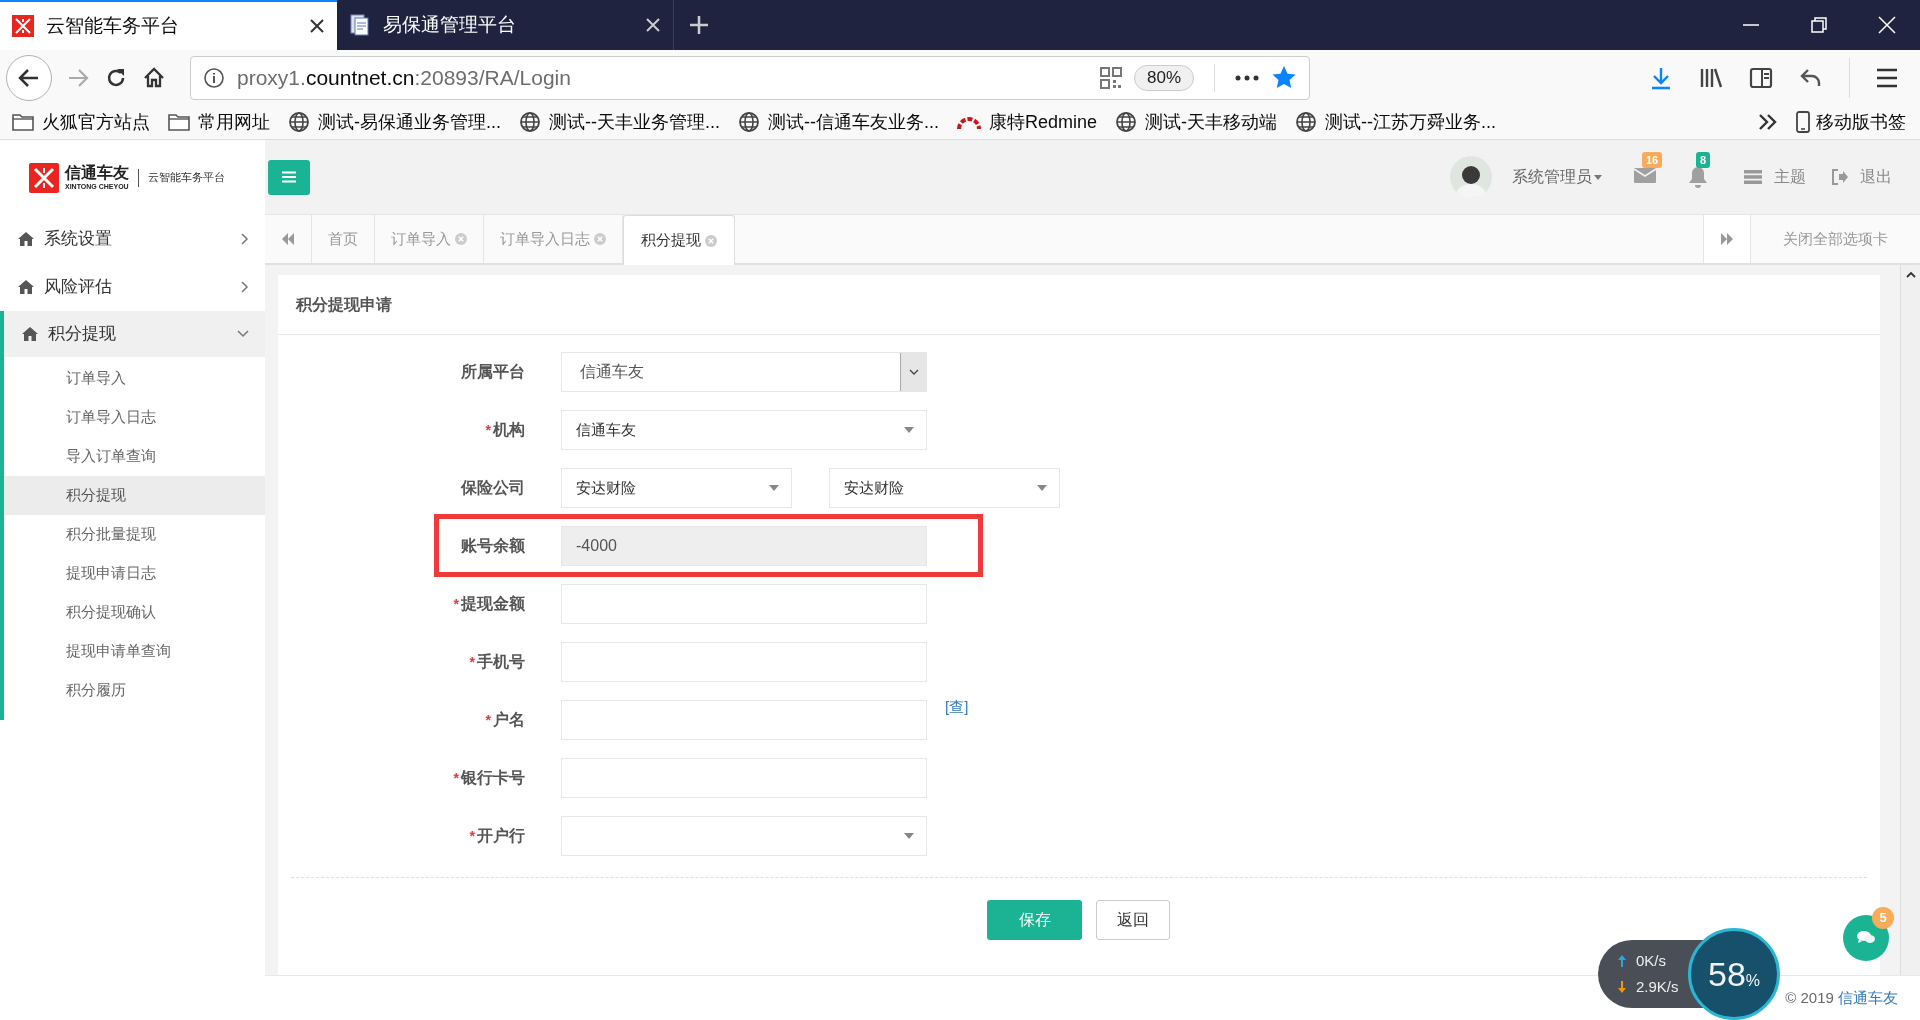  Describe the element at coordinates (1110, 77) in the screenshot. I see `qr-code-icon` at that location.